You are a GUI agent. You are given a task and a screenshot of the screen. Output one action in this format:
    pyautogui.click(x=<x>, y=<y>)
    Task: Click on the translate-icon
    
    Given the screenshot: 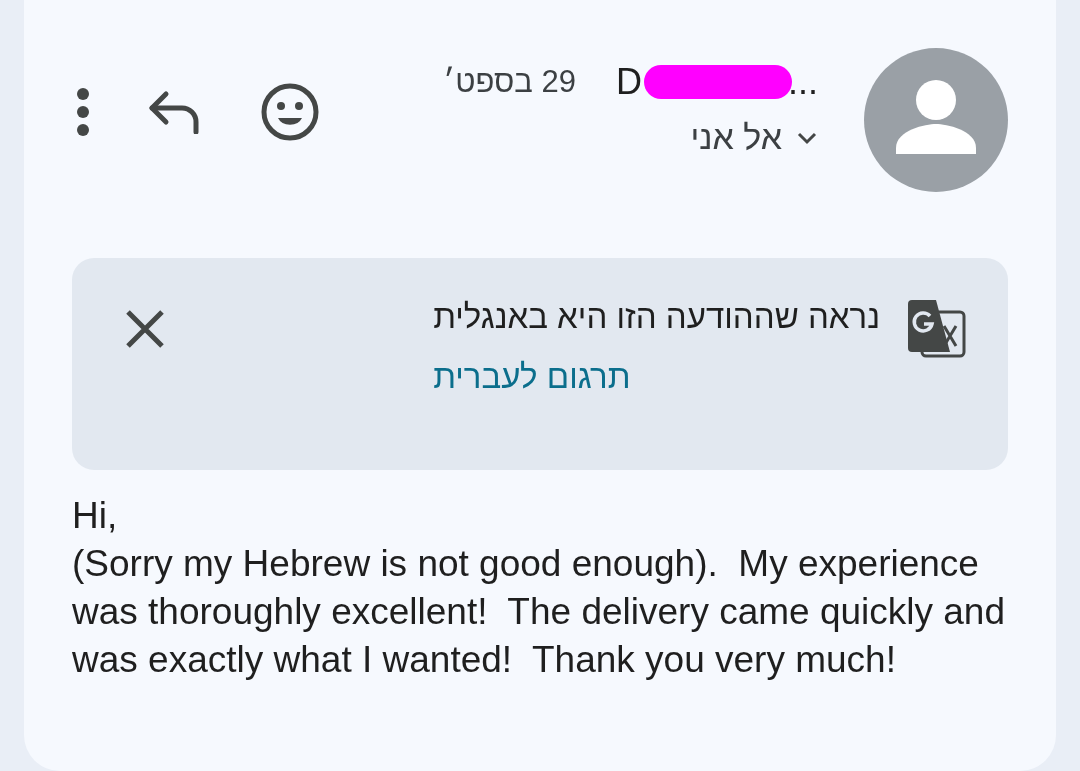 What is the action you would take?
    pyautogui.click(x=937, y=329)
    